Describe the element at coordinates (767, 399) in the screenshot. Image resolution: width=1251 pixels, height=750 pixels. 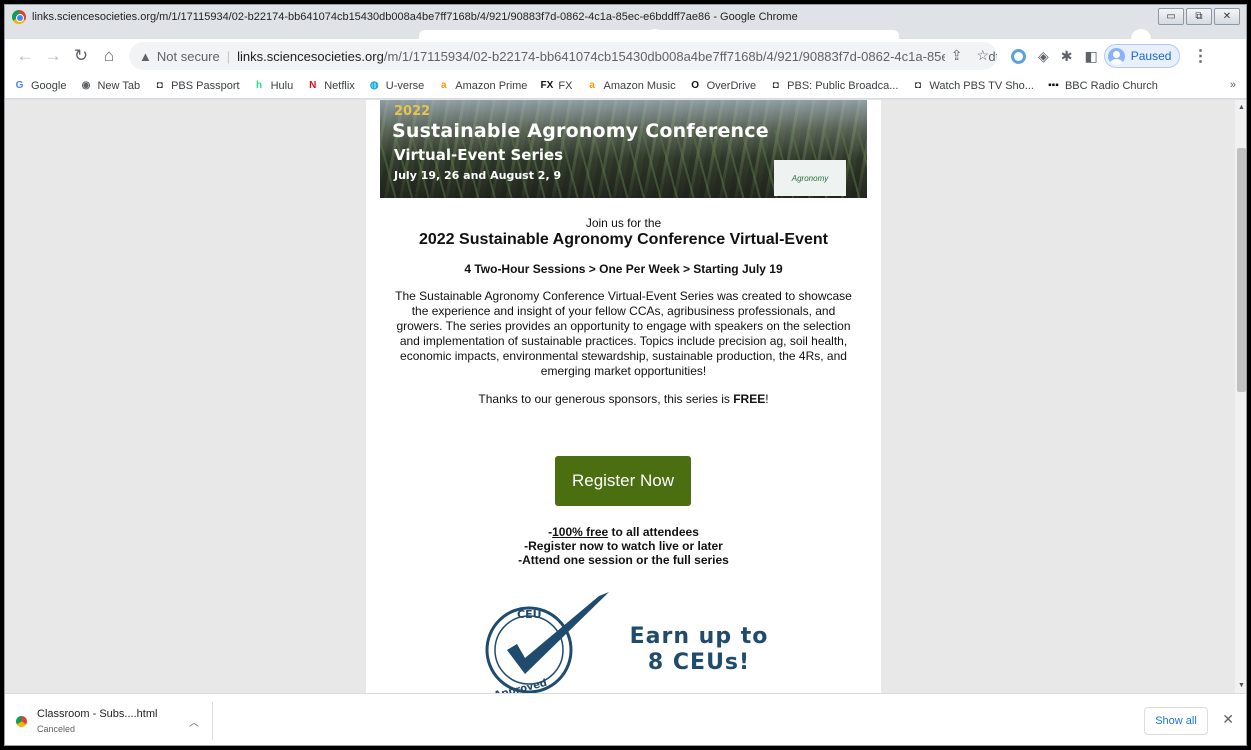
I see `sponsors-bang: !` at that location.